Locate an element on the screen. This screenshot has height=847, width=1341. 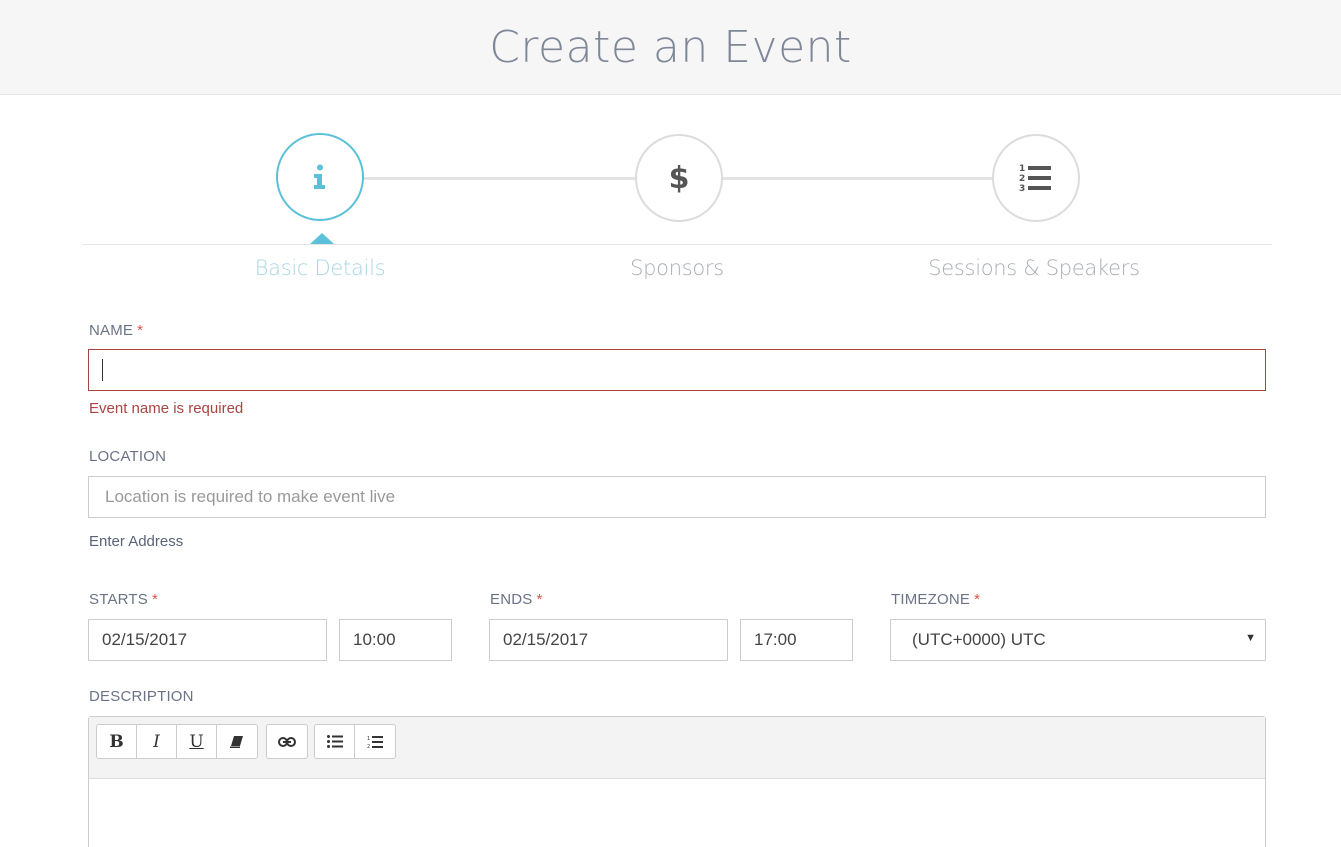
description-editor: B I U 1 2 is located at coordinates (677, 781).